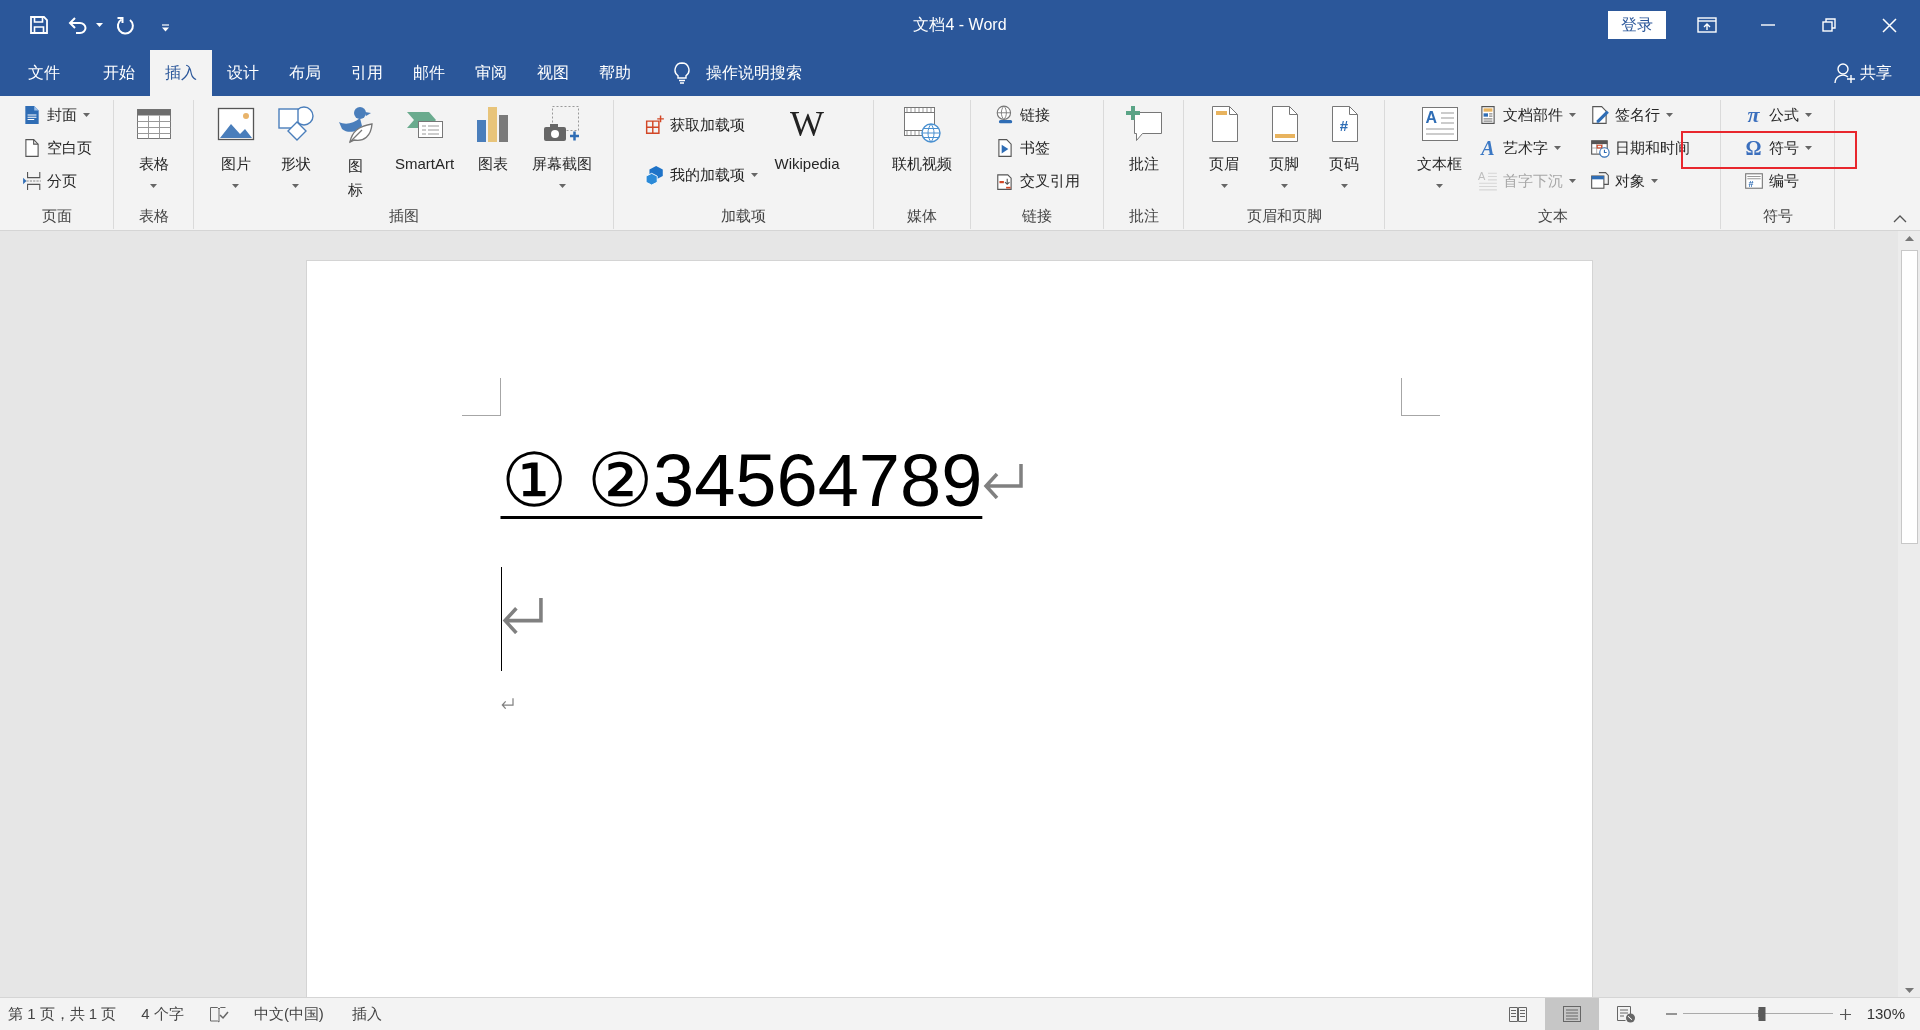 Image resolution: width=1920 pixels, height=1030 pixels. Describe the element at coordinates (655, 175) in the screenshot. I see `cube-icon` at that location.